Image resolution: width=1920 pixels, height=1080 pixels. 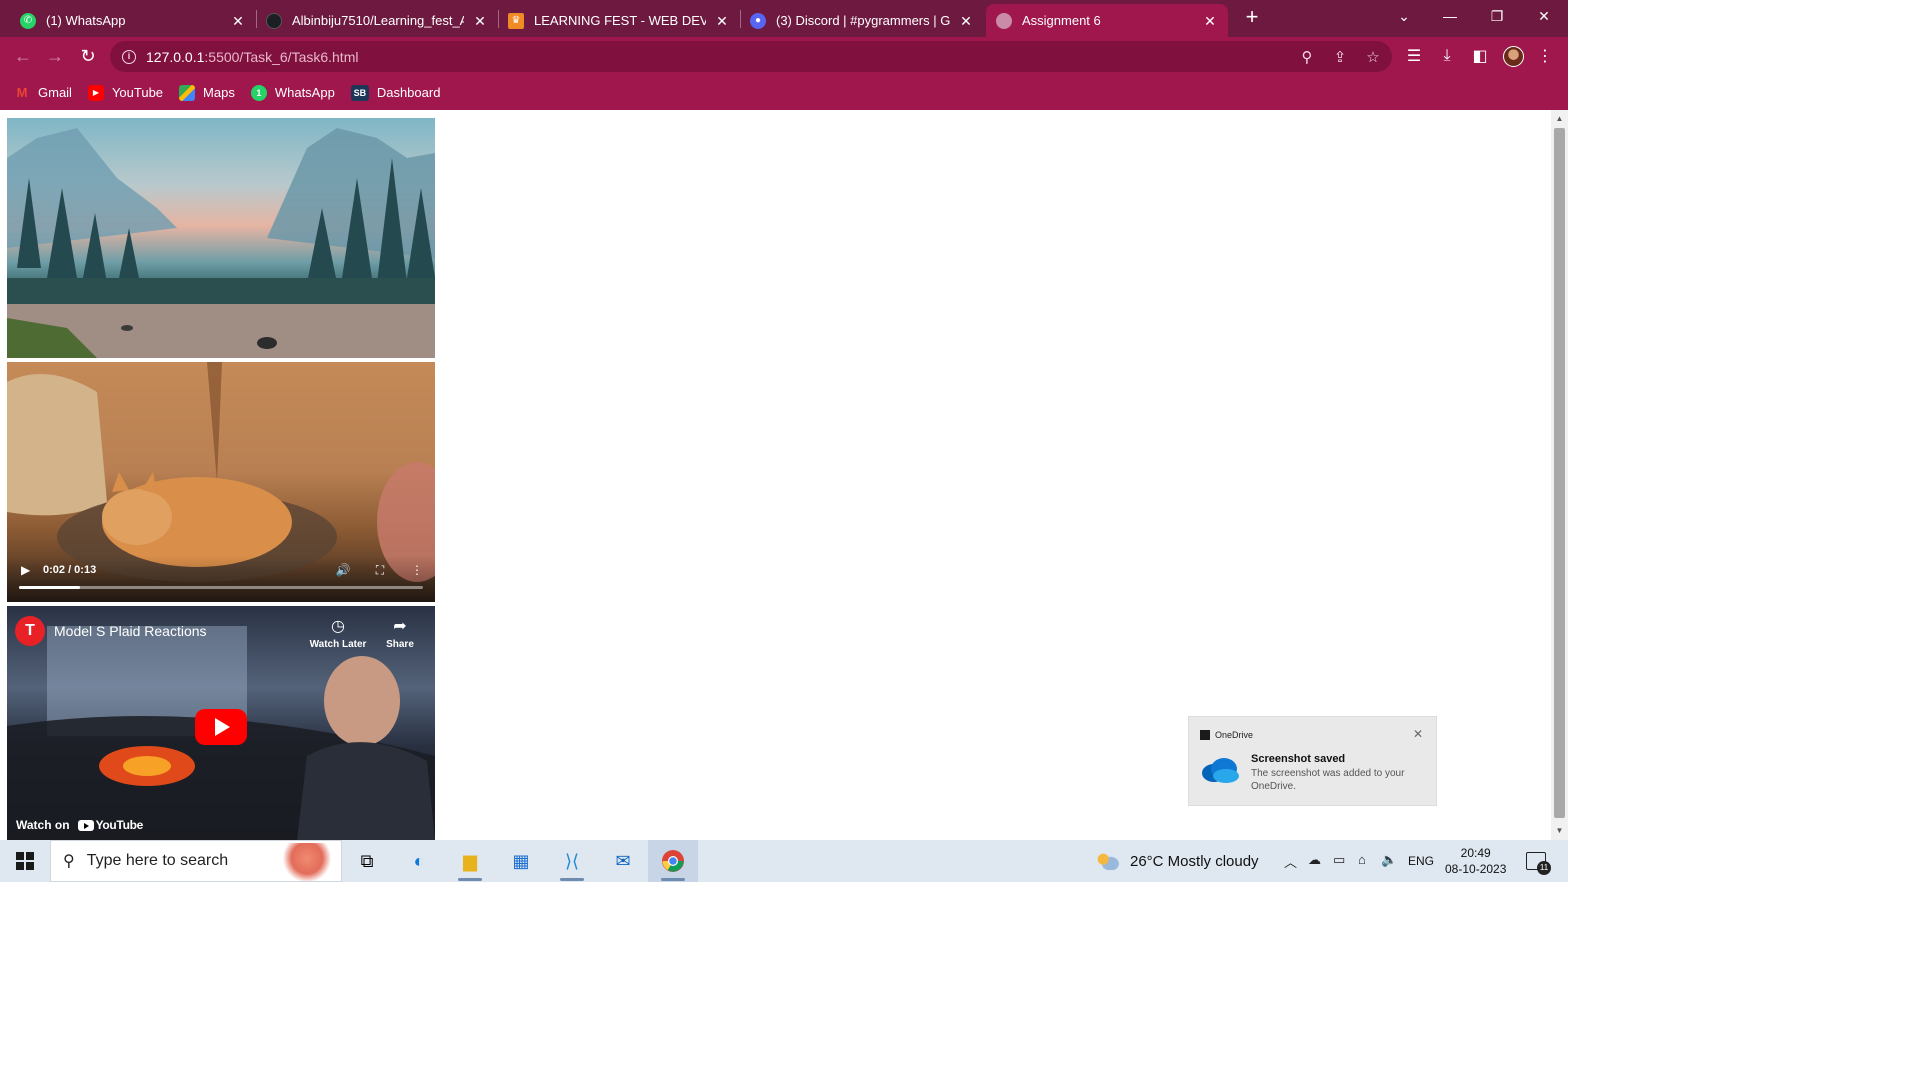 What do you see at coordinates (23, 56) in the screenshot?
I see `back-button: ←` at bounding box center [23, 56].